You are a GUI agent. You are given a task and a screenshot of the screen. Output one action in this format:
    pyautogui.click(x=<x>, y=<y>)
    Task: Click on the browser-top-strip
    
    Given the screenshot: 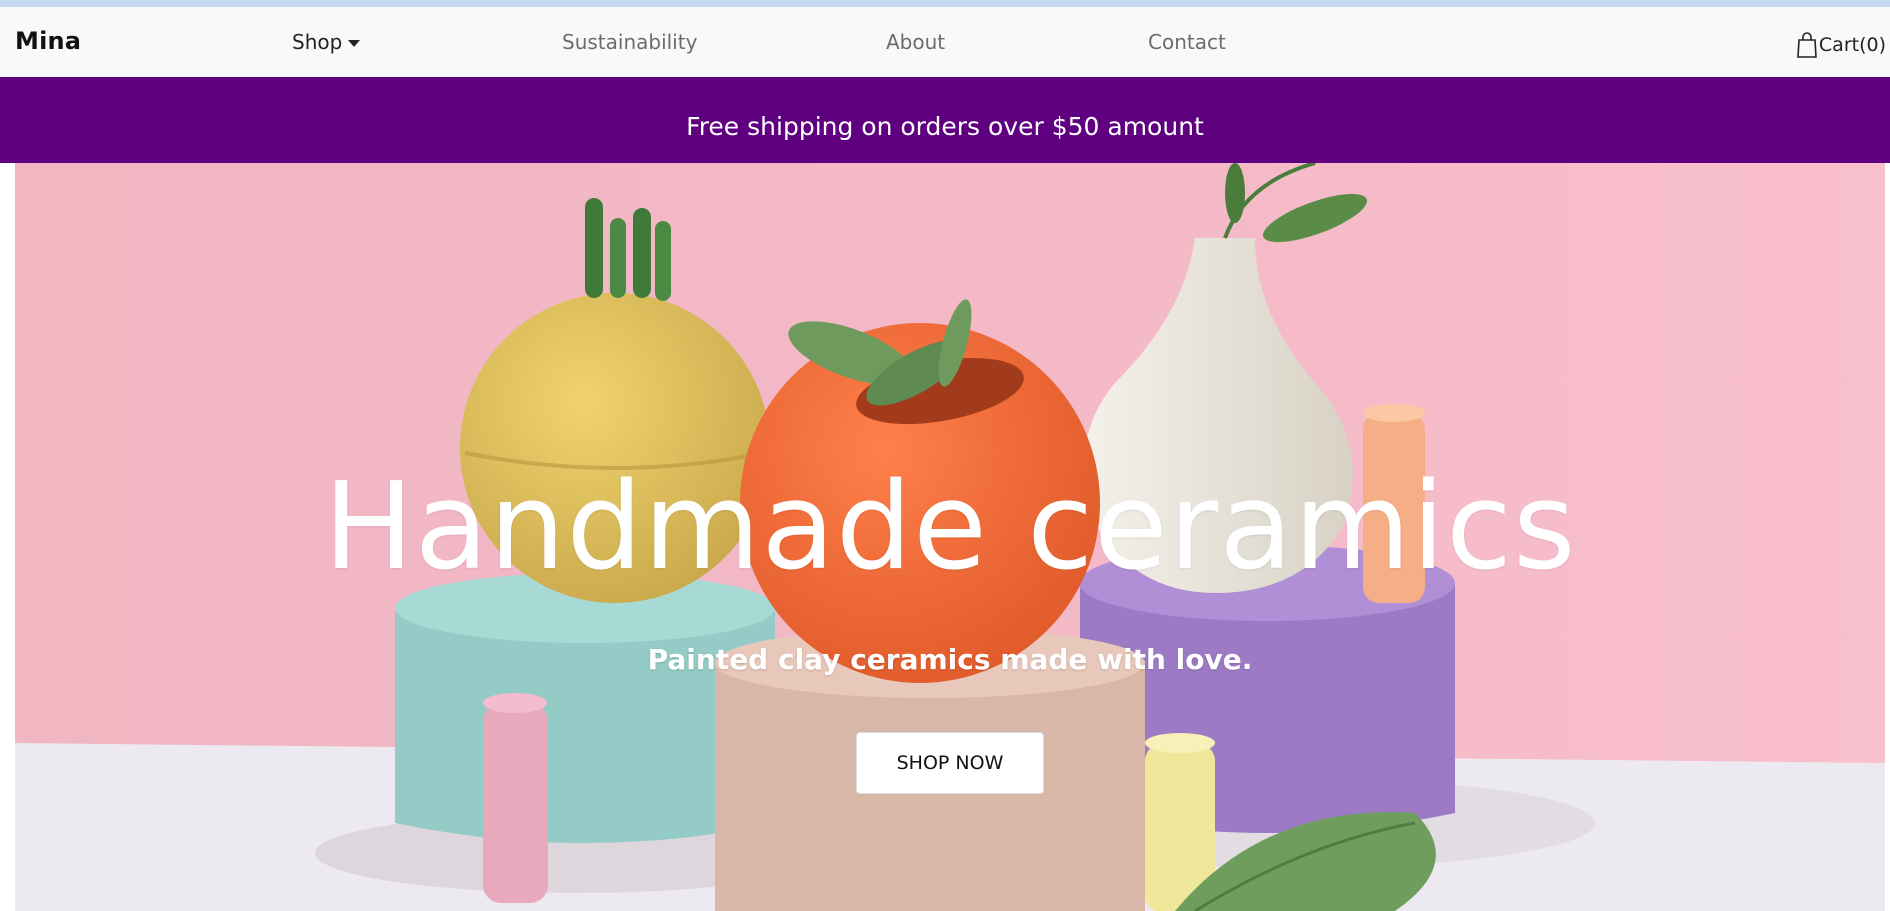 What is the action you would take?
    pyautogui.click(x=945, y=3)
    